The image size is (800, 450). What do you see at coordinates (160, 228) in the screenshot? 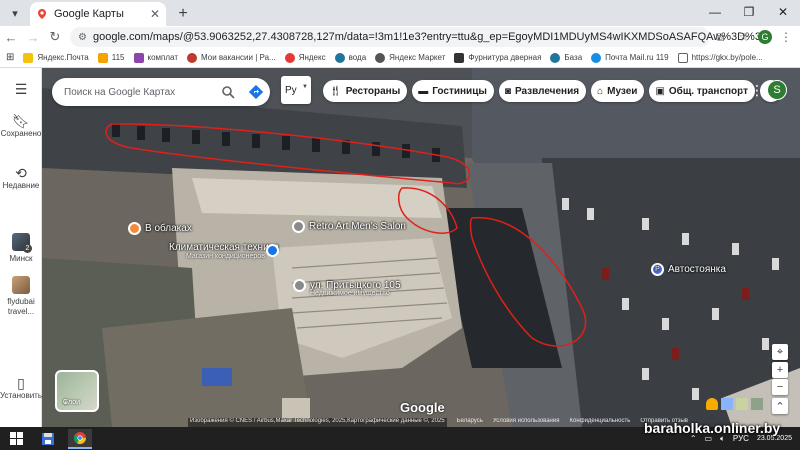
I see `poi-vo-blakah: В облаках` at bounding box center [160, 228].